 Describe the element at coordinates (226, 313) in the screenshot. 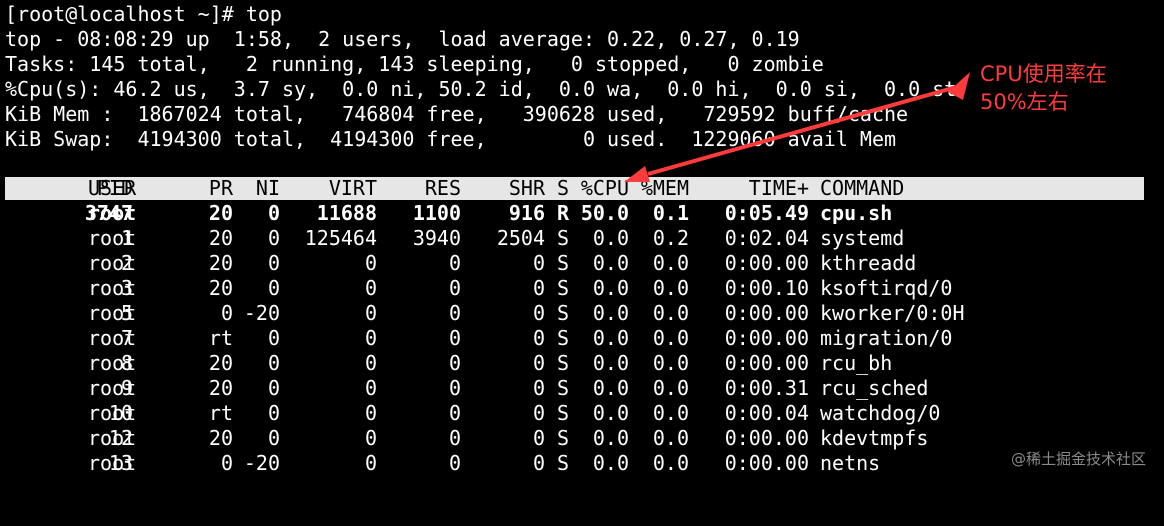

I see `process-pr: 0` at that location.